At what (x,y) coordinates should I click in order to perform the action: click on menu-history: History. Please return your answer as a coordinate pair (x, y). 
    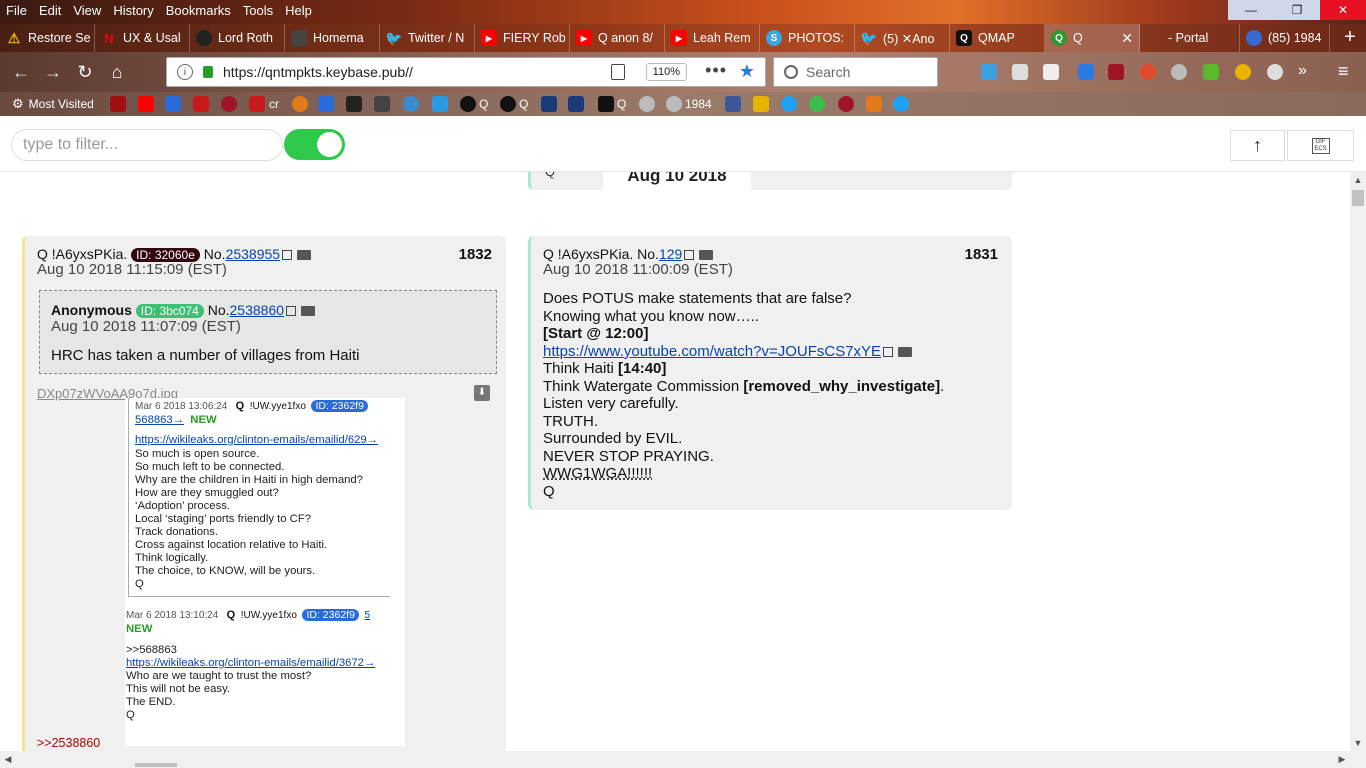
    Looking at the image, I should click on (133, 11).